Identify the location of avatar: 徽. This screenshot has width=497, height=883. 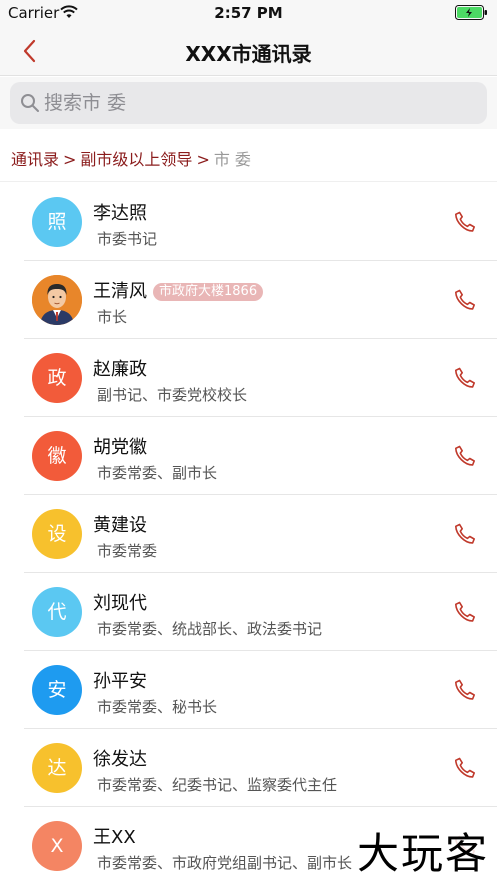
(57, 456).